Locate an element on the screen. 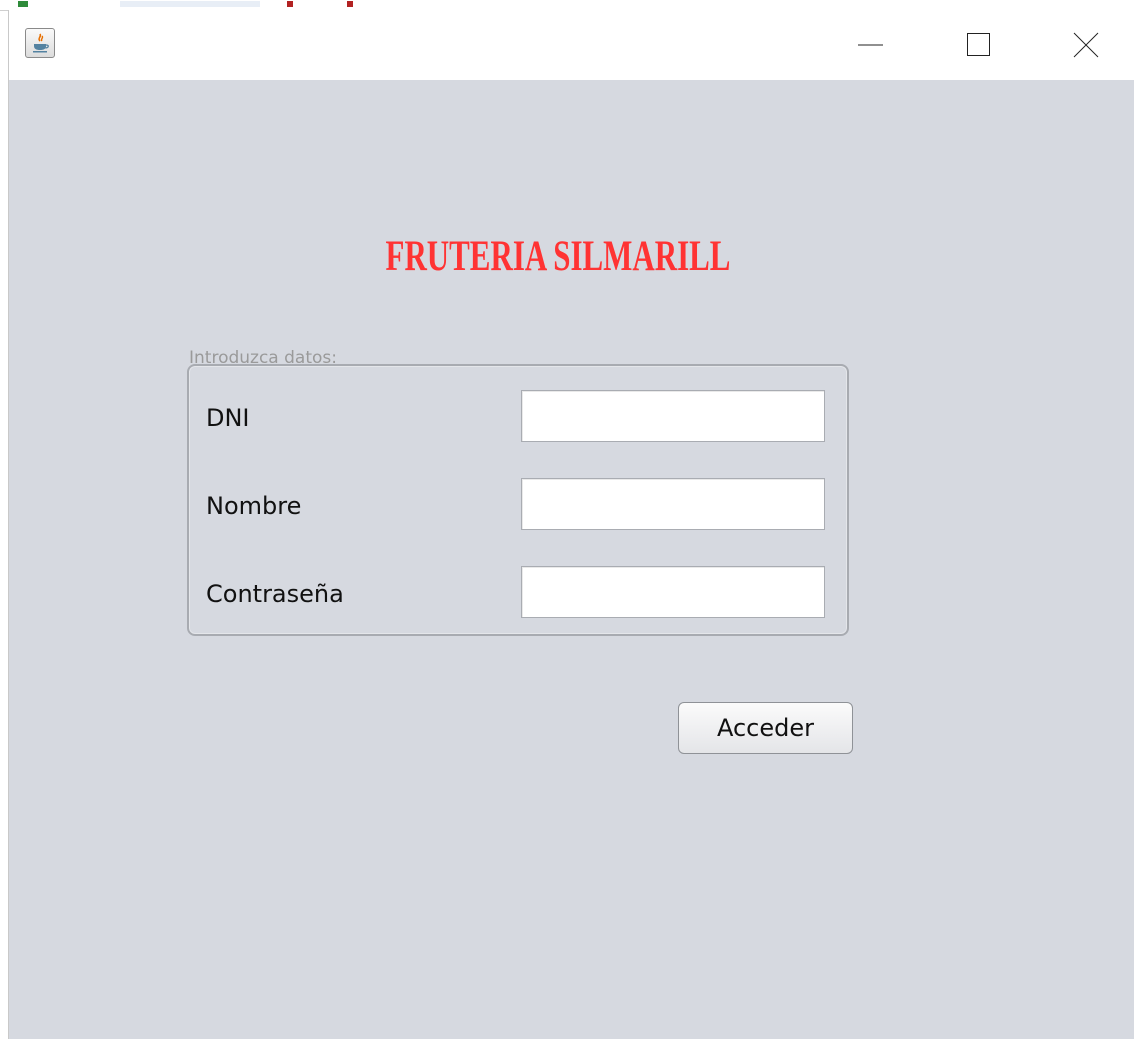  password-label: Contraseña is located at coordinates (275, 594).